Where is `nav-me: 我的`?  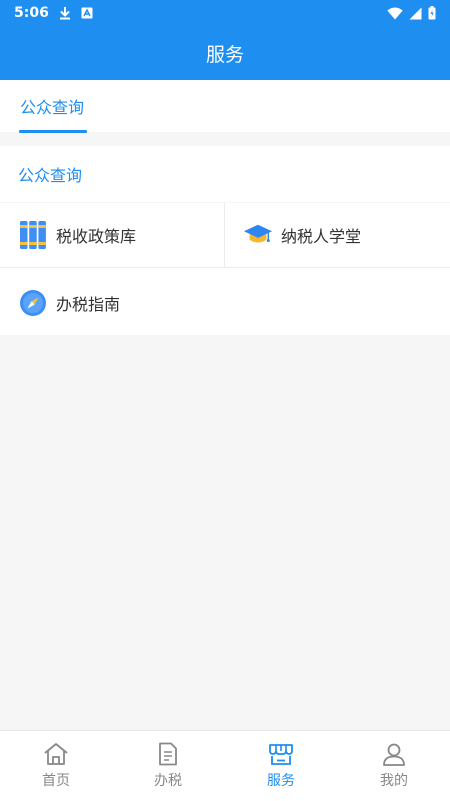
nav-me: 我的 is located at coordinates (394, 766).